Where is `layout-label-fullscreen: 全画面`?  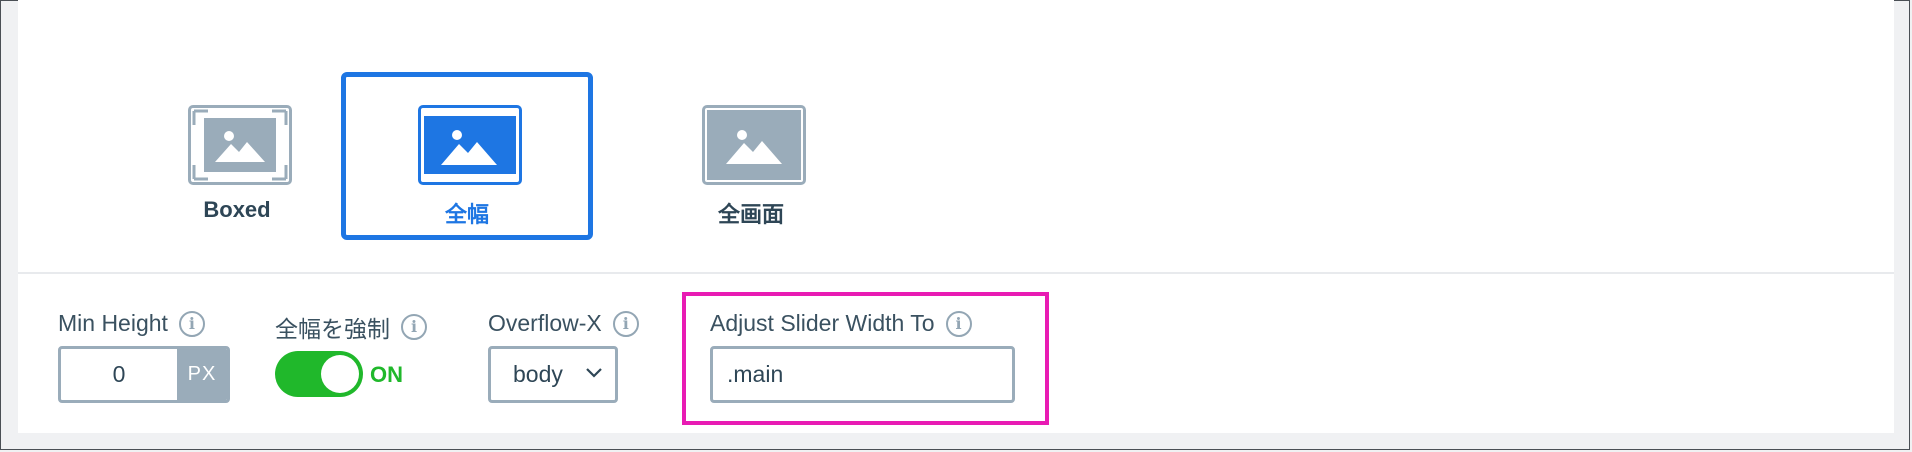 layout-label-fullscreen: 全画面 is located at coordinates (750, 214).